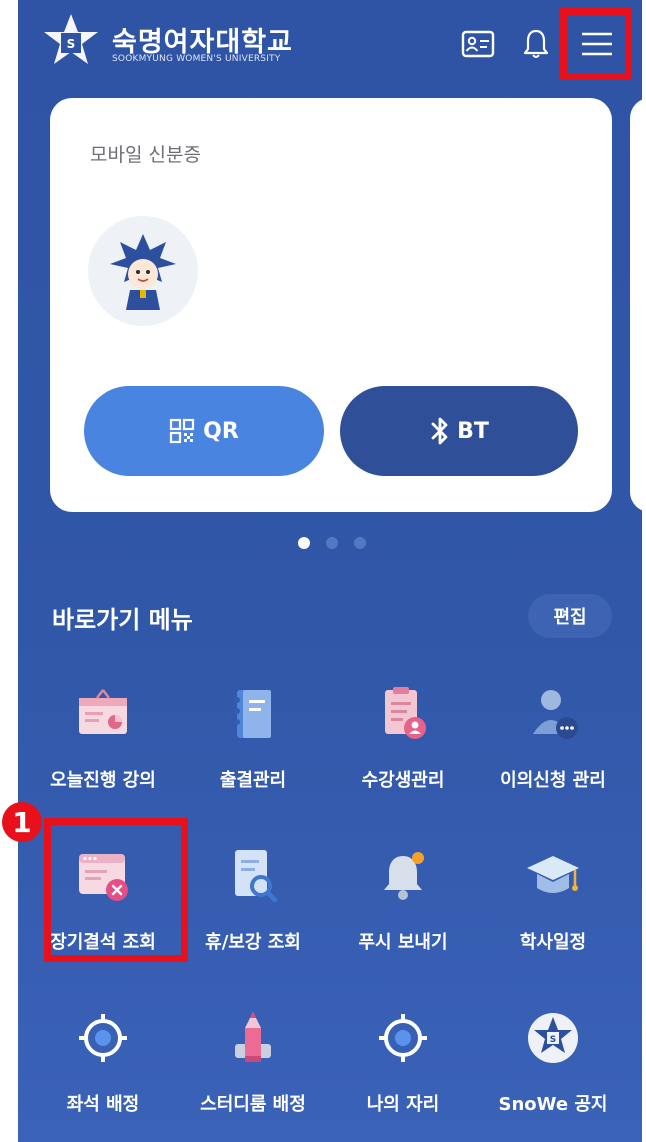  Describe the element at coordinates (570, 616) in the screenshot. I see `edit-button: 편집` at that location.